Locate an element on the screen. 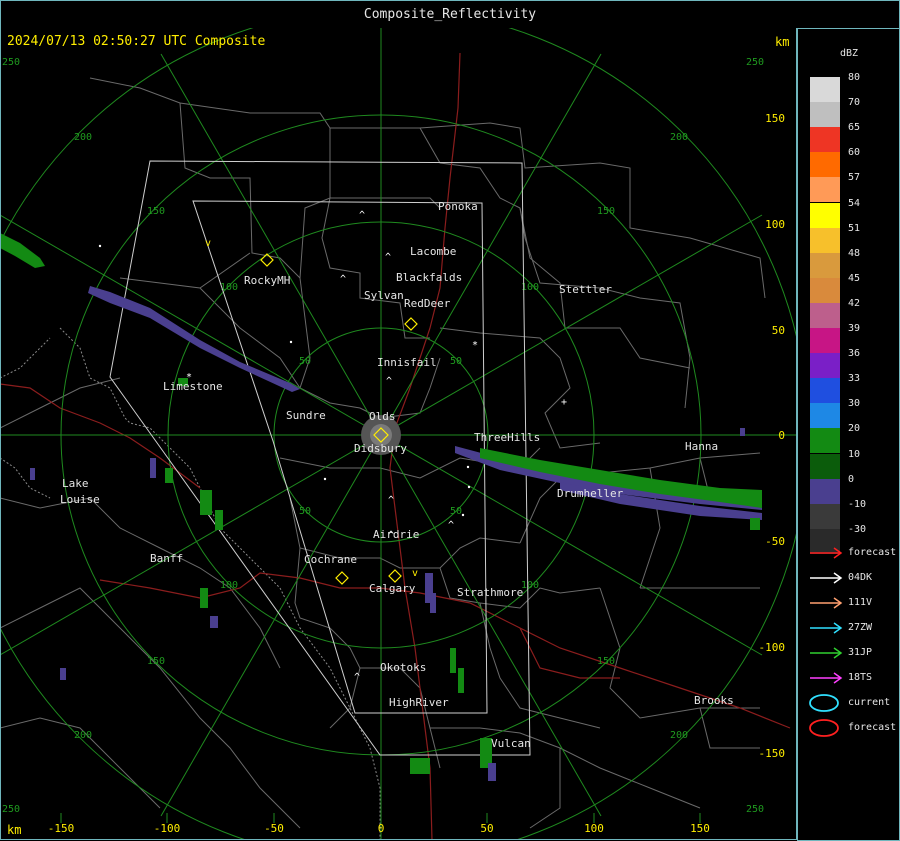 Image resolution: width=900 pixels, height=841 pixels. km-unit-top: km is located at coordinates (782, 42).